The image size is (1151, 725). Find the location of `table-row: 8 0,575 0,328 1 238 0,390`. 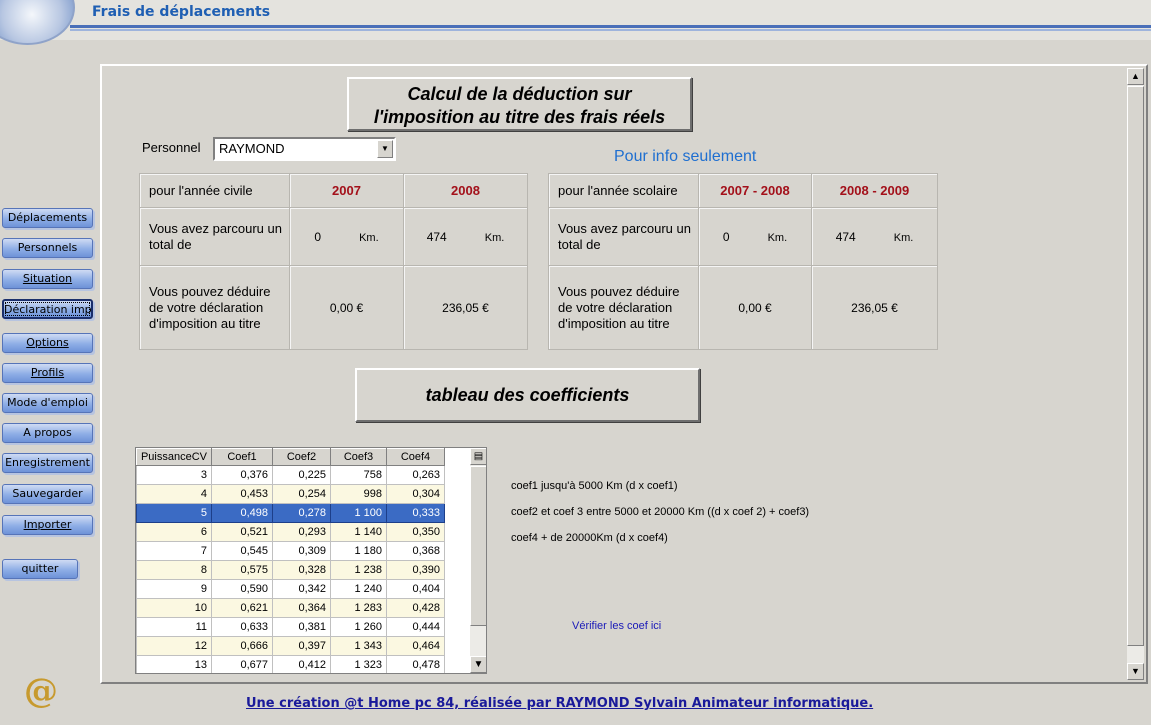

table-row: 8 0,575 0,328 1 238 0,390 is located at coordinates (290, 570).